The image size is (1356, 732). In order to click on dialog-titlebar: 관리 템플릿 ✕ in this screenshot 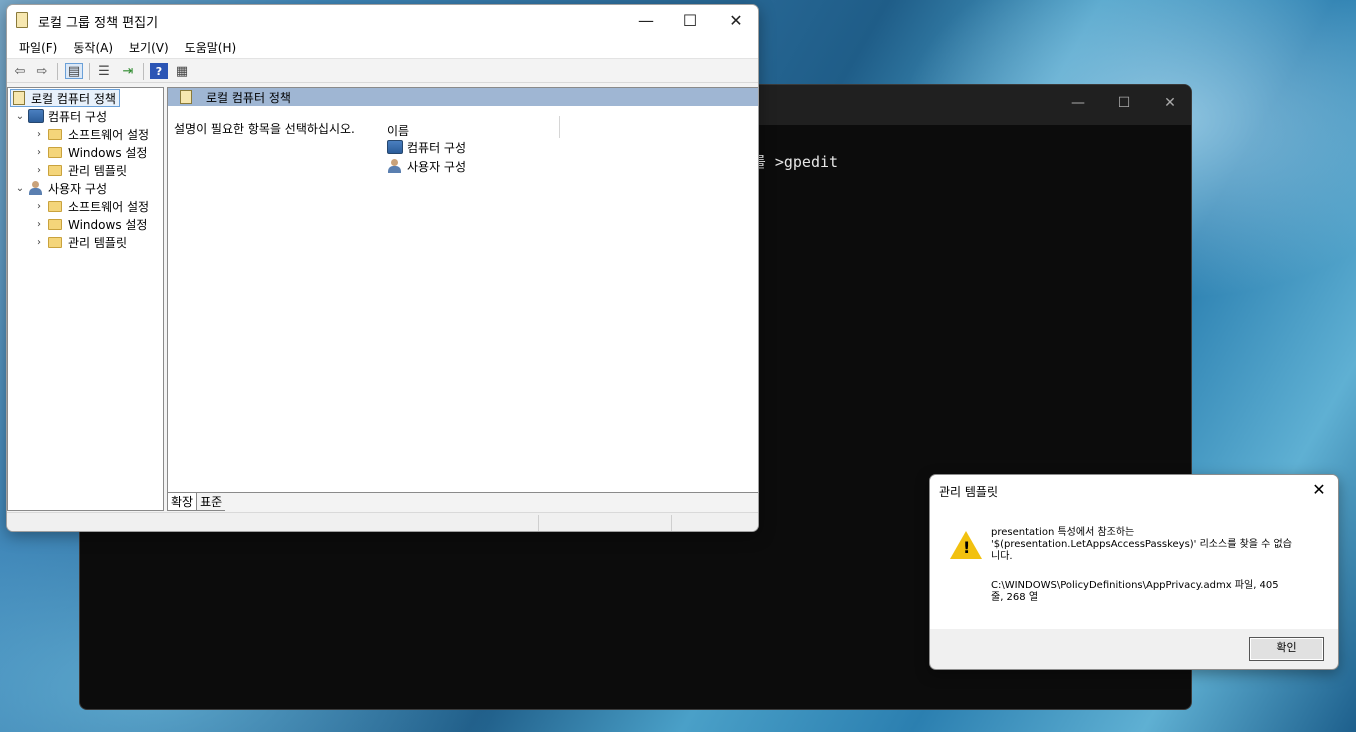, I will do `click(1134, 490)`.